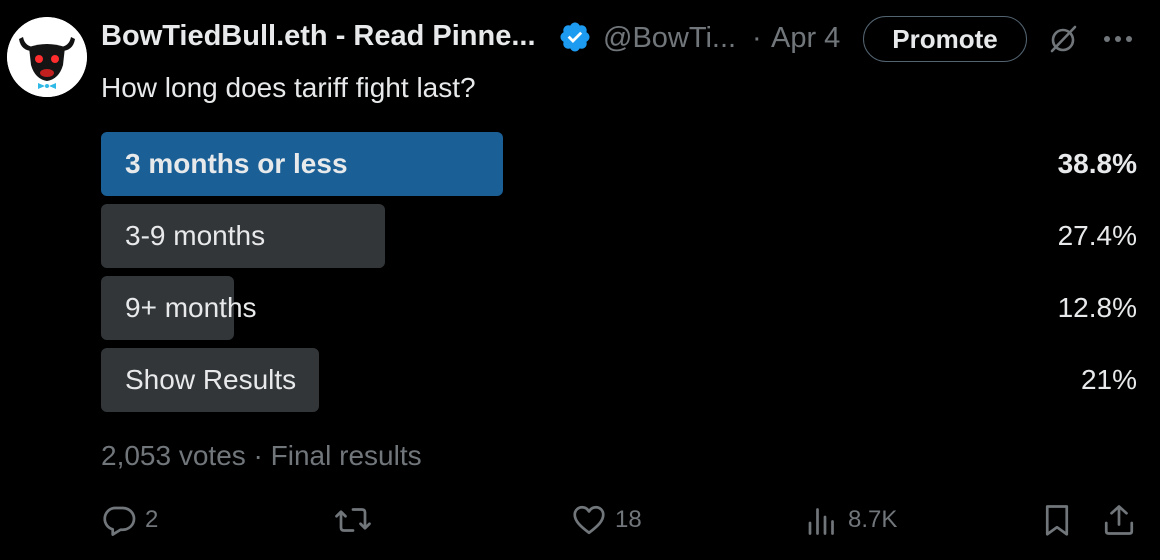 Image resolution: width=1160 pixels, height=560 pixels. Describe the element at coordinates (589, 520) in the screenshot. I see `heart-icon` at that location.